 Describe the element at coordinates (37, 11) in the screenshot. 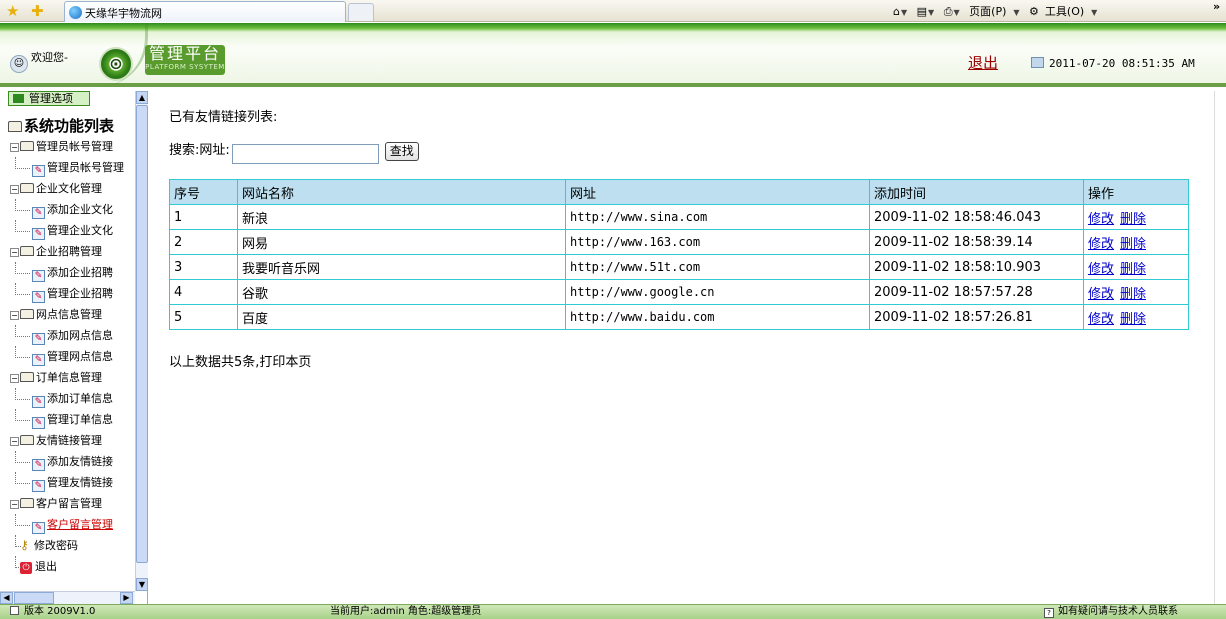

I see `add-favorites-icon: ✚` at that location.